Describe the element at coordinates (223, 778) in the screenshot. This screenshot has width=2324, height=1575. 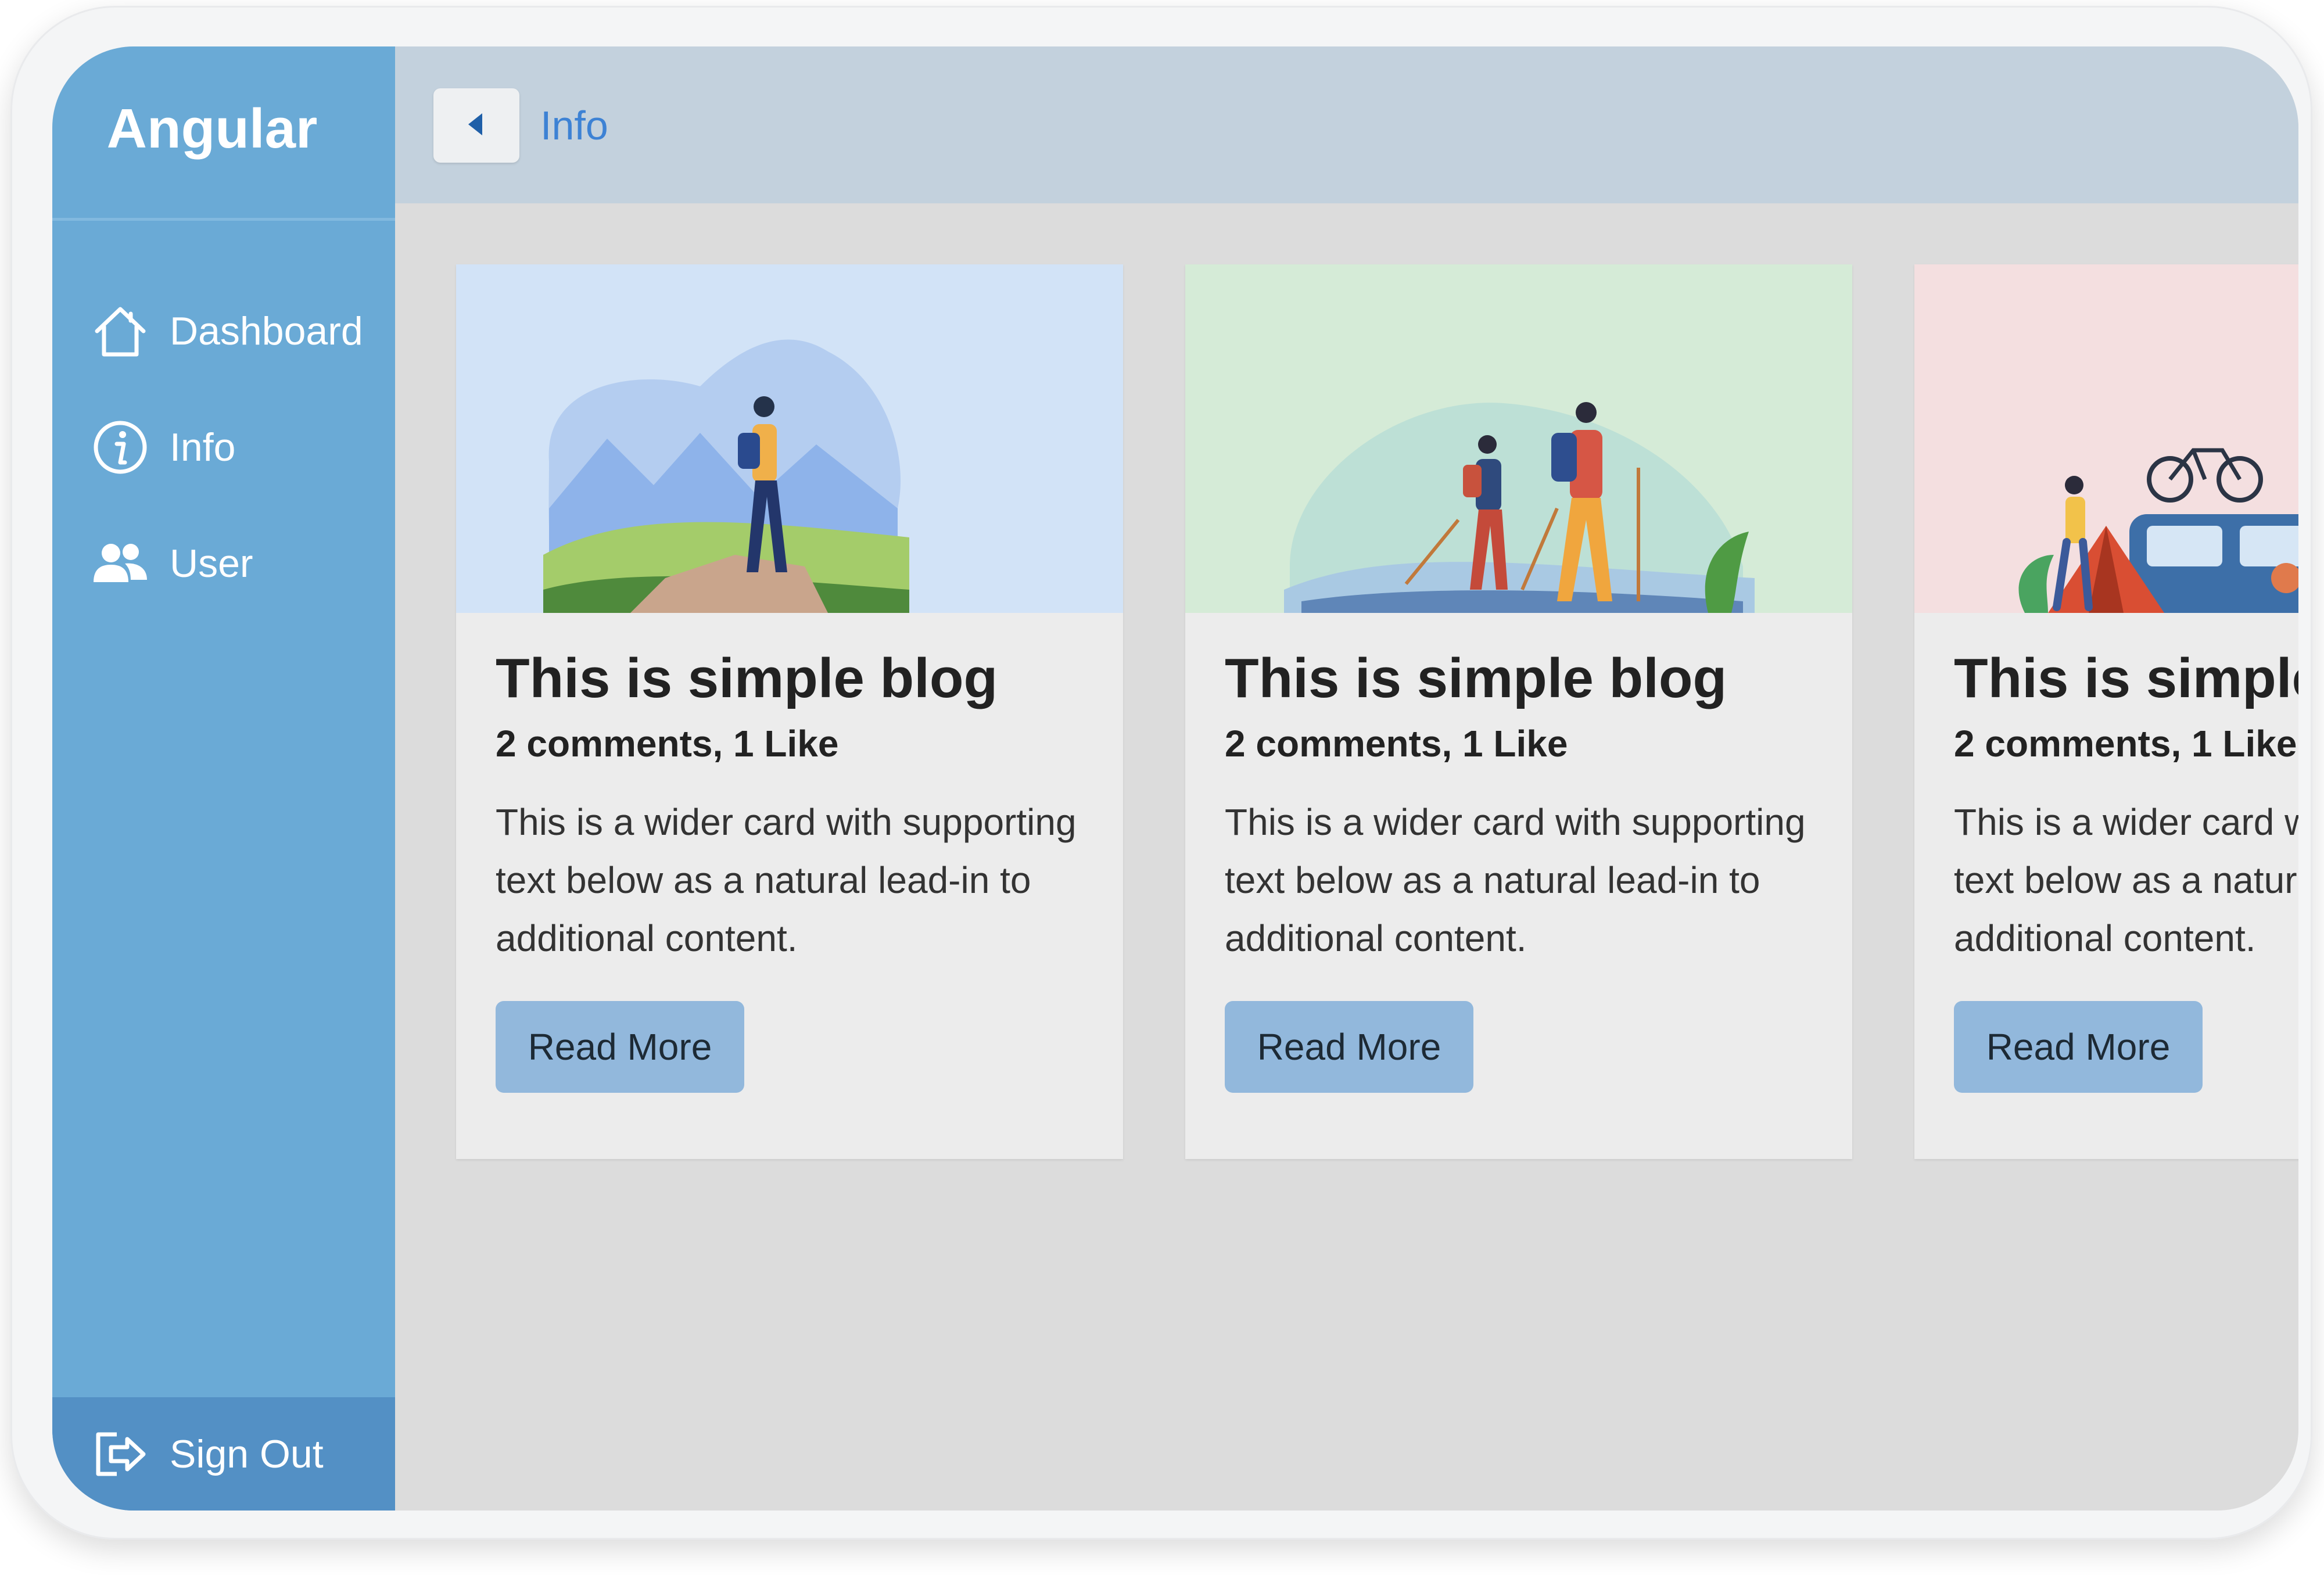
I see `sidebar: Angular Dashboard Info User Sign Out` at that location.